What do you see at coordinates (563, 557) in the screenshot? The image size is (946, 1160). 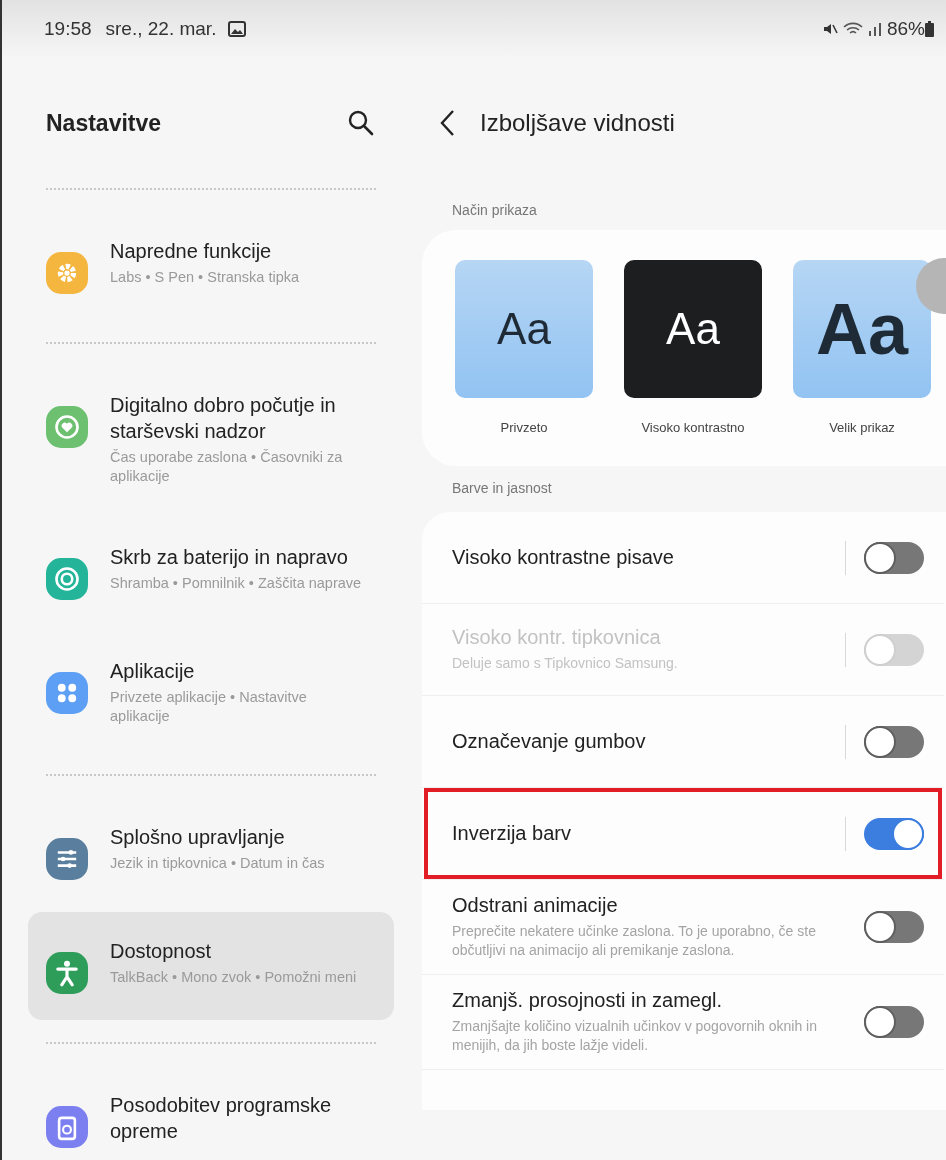 I see `setting-title: Visoko kontrastne pisave` at bounding box center [563, 557].